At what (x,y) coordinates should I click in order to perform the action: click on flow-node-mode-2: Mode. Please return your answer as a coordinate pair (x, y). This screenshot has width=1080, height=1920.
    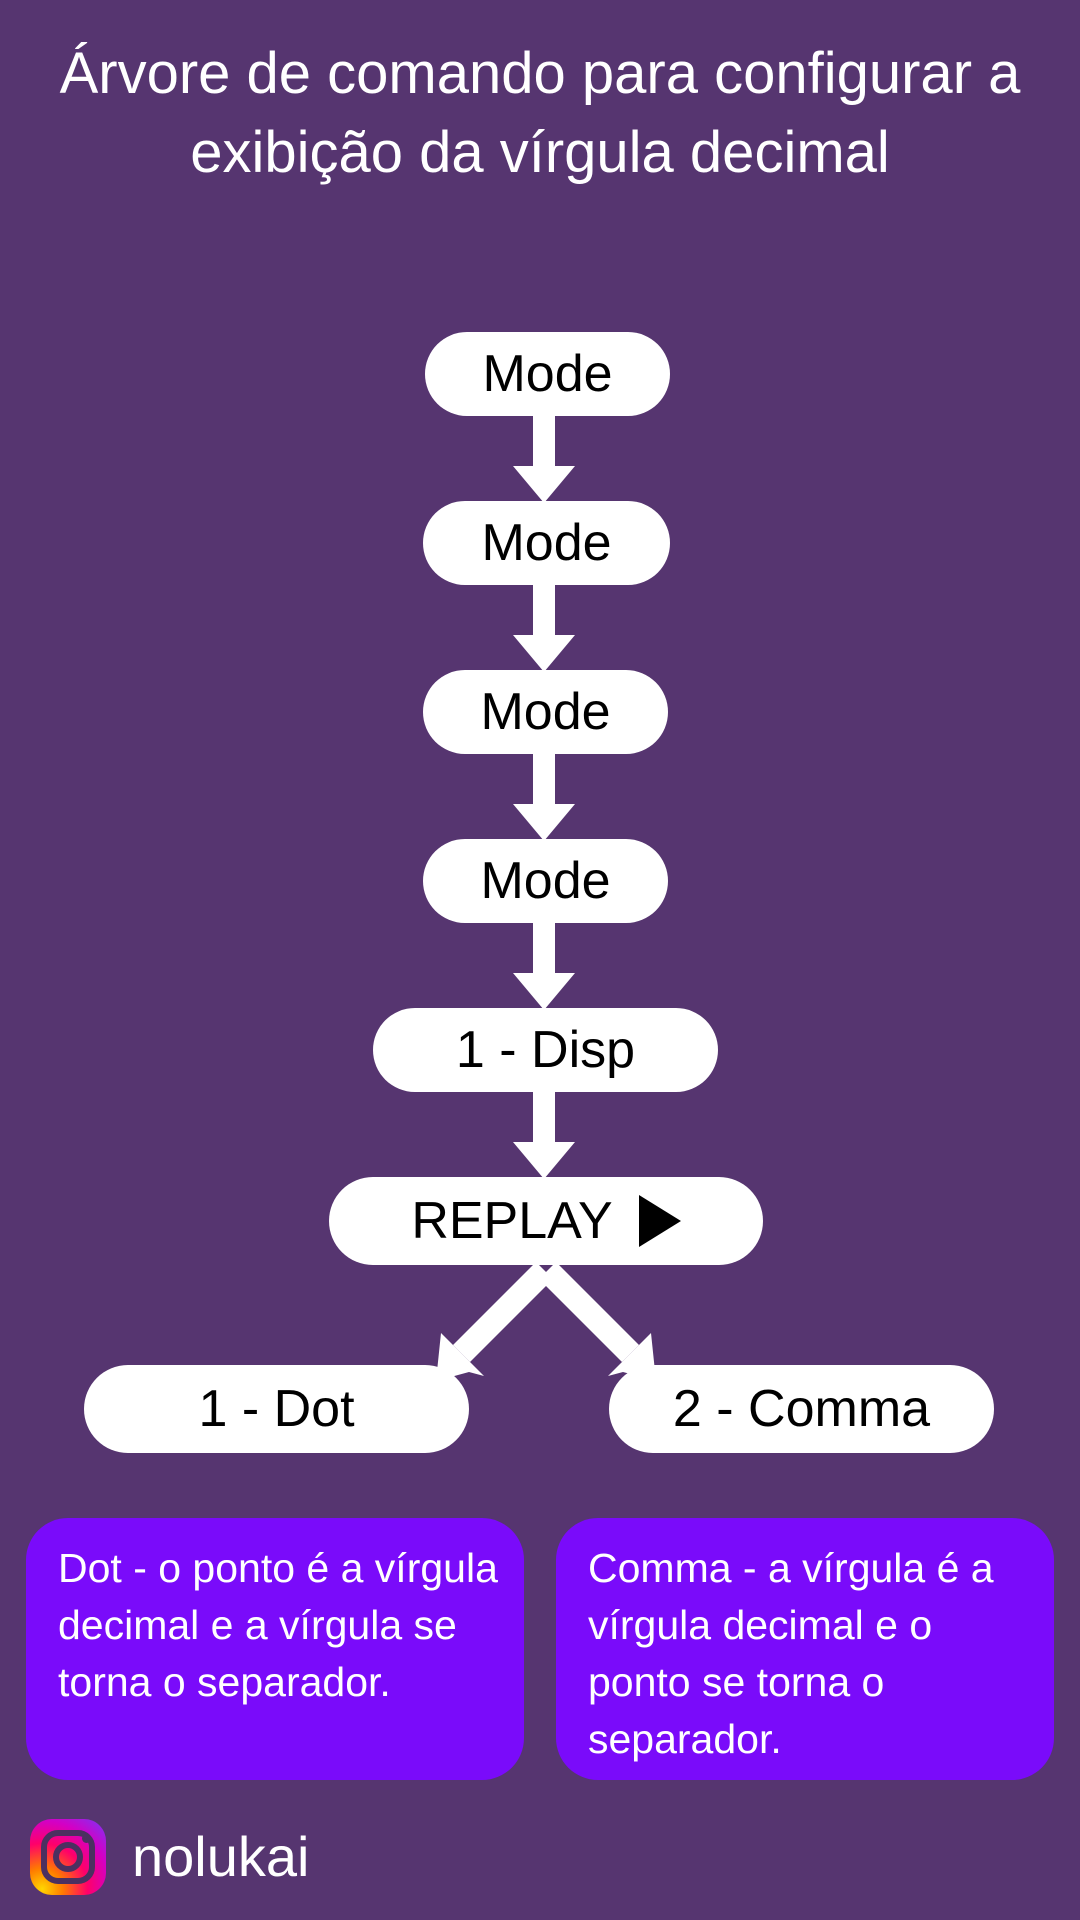
    Looking at the image, I should click on (546, 543).